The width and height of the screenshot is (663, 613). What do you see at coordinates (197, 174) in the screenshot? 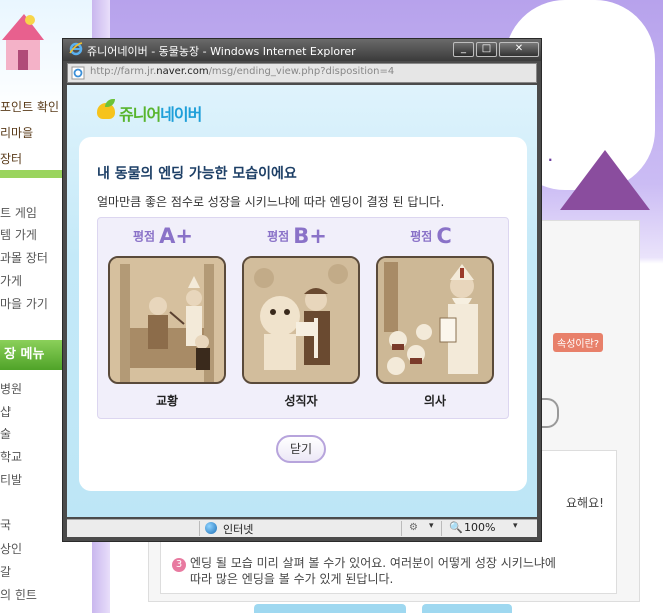
I see `card-title: 내 동물의 엔딩 가능한 모습이에요` at bounding box center [197, 174].